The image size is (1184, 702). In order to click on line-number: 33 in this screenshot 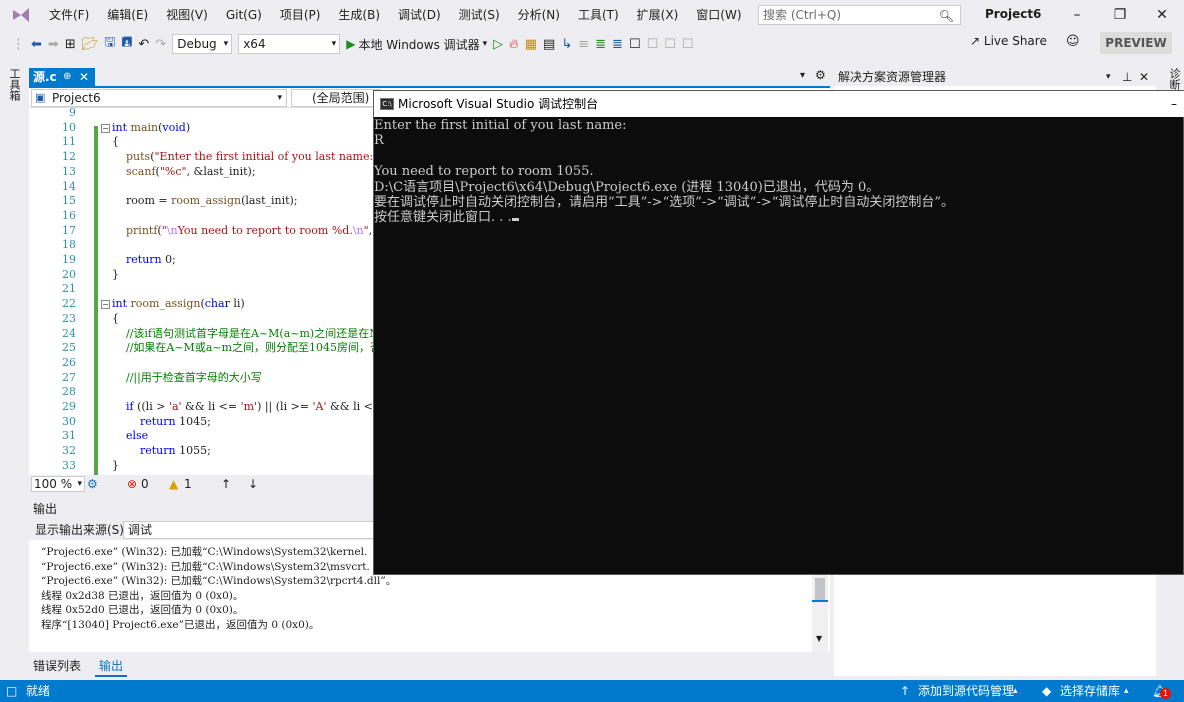, I will do `click(69, 465)`.